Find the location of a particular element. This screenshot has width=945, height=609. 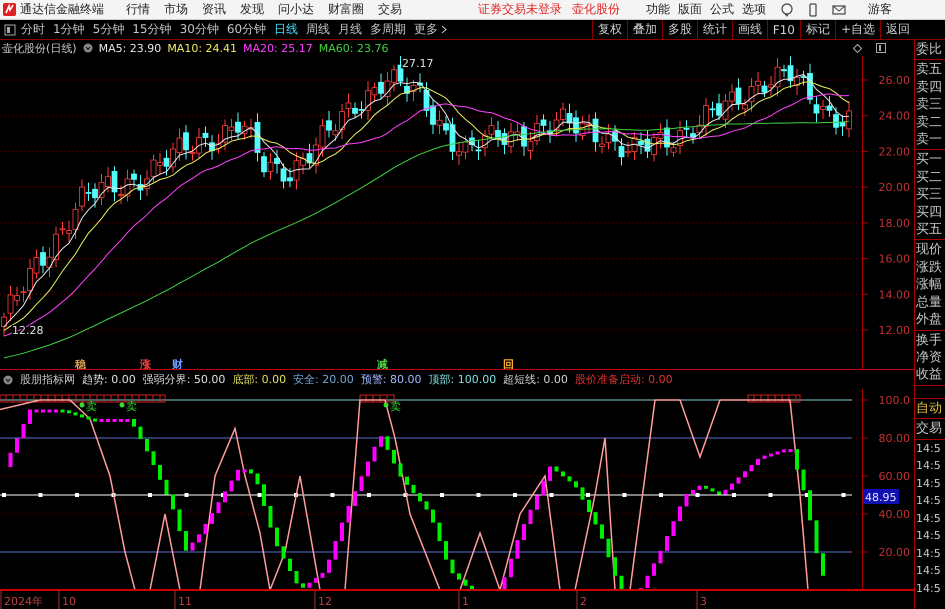

indicator-value: 底部: 0.00 is located at coordinates (259, 379).